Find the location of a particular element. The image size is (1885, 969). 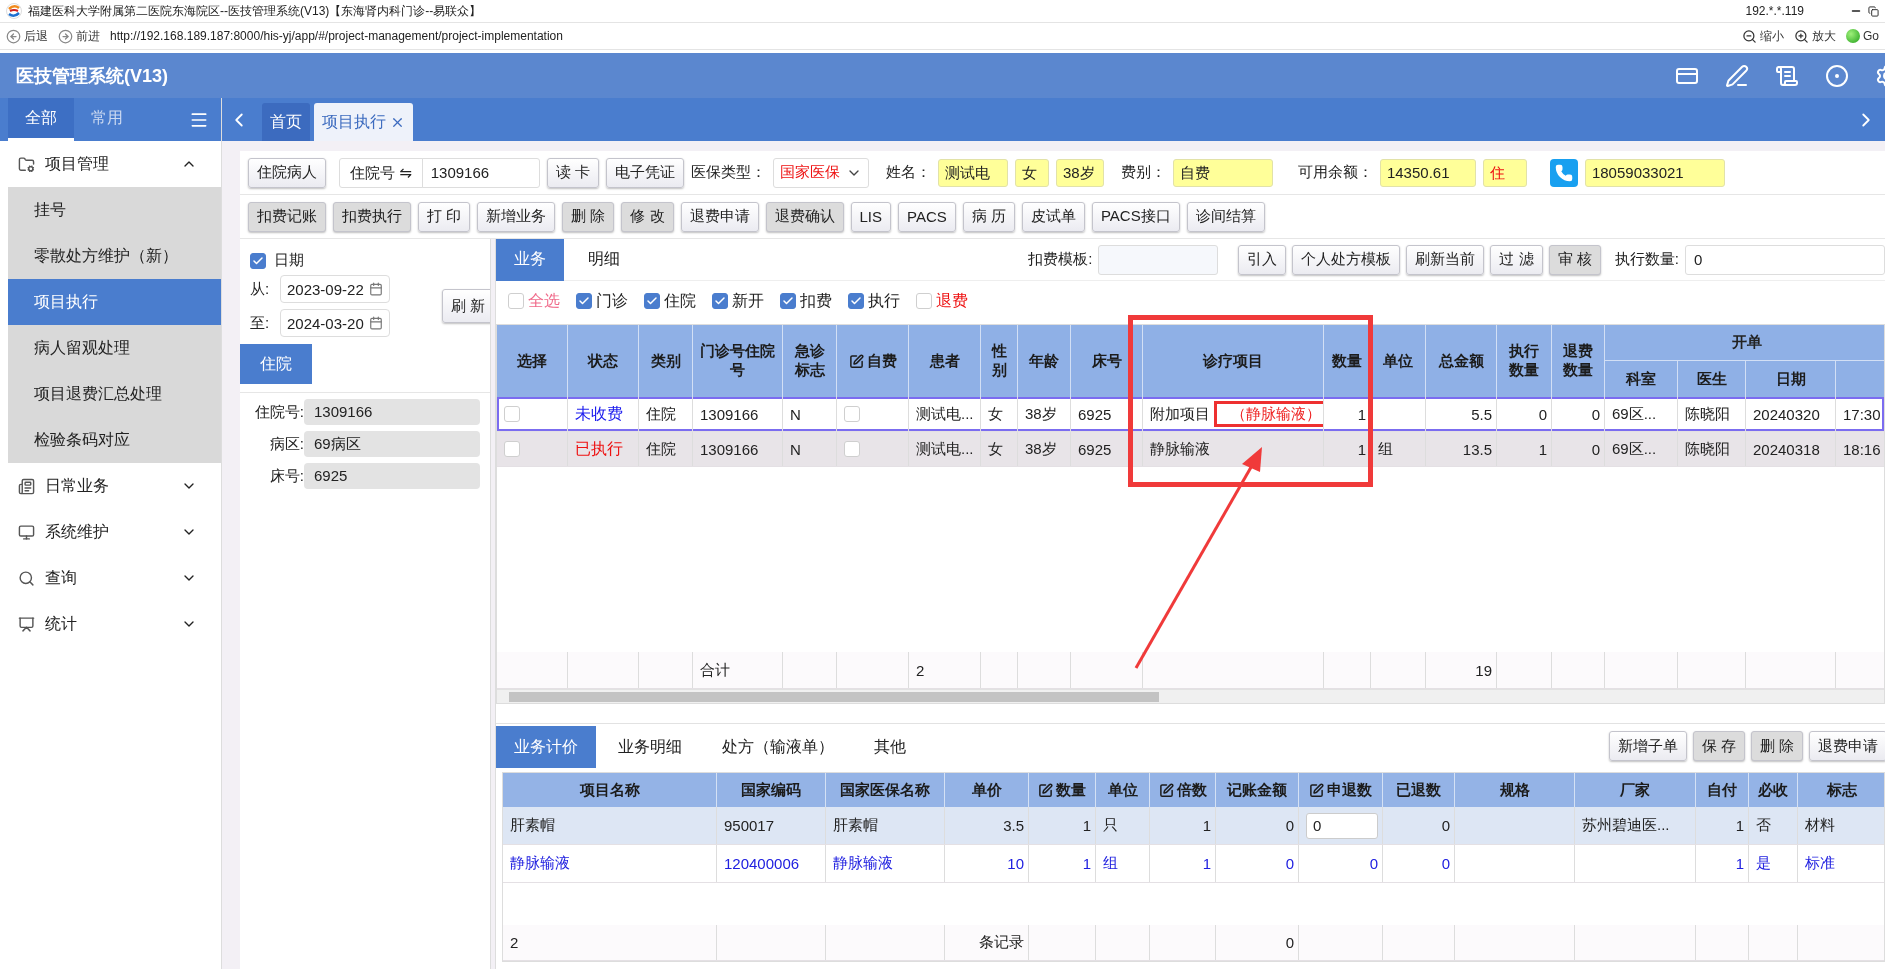

column-header: 已退数 is located at coordinates (1418, 790).